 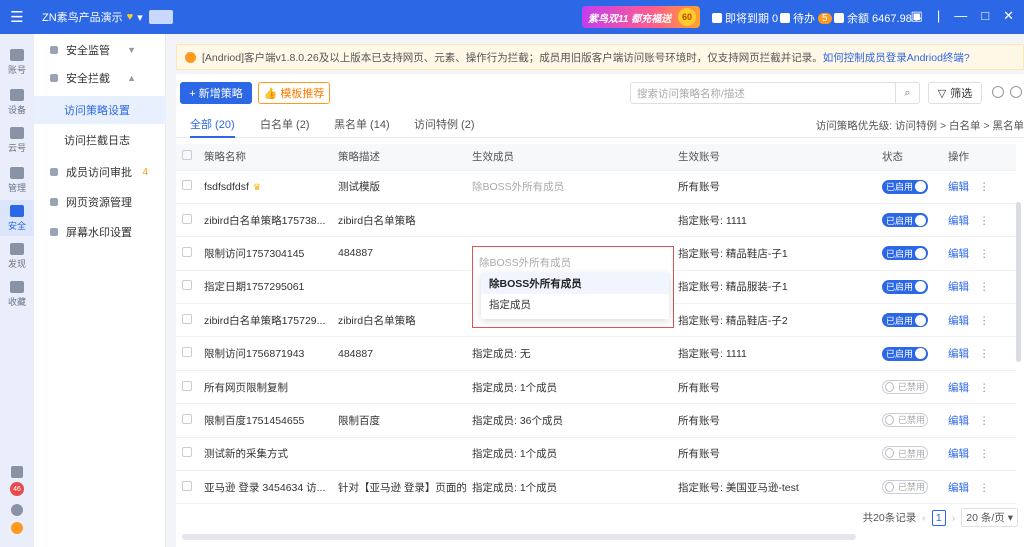 I want to click on tab-whitelist: 白名单 (2), so click(x=285, y=127).